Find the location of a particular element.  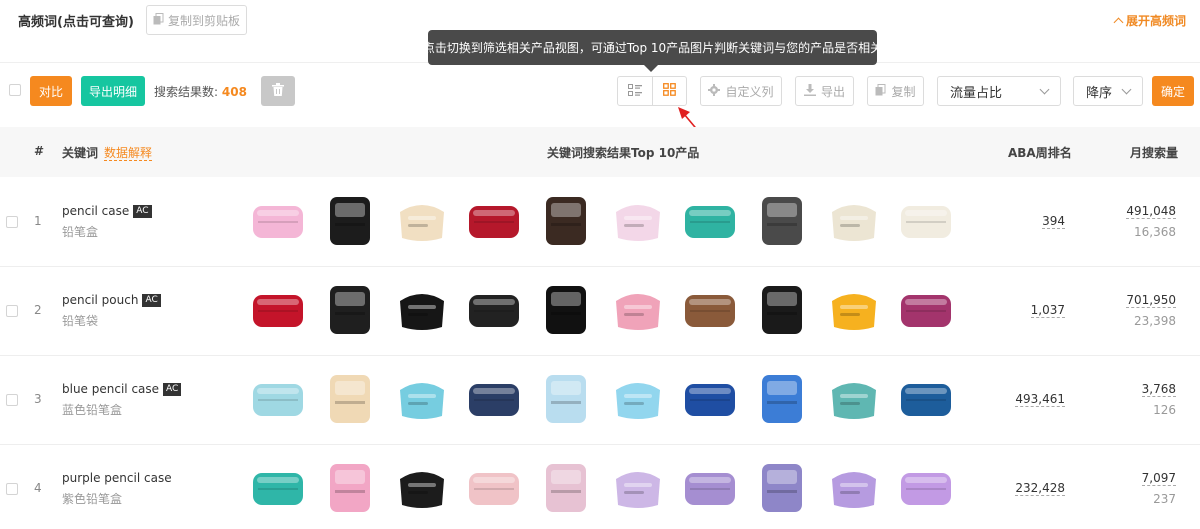

keyword-link: blue pencil case AC is located at coordinates (122, 389).